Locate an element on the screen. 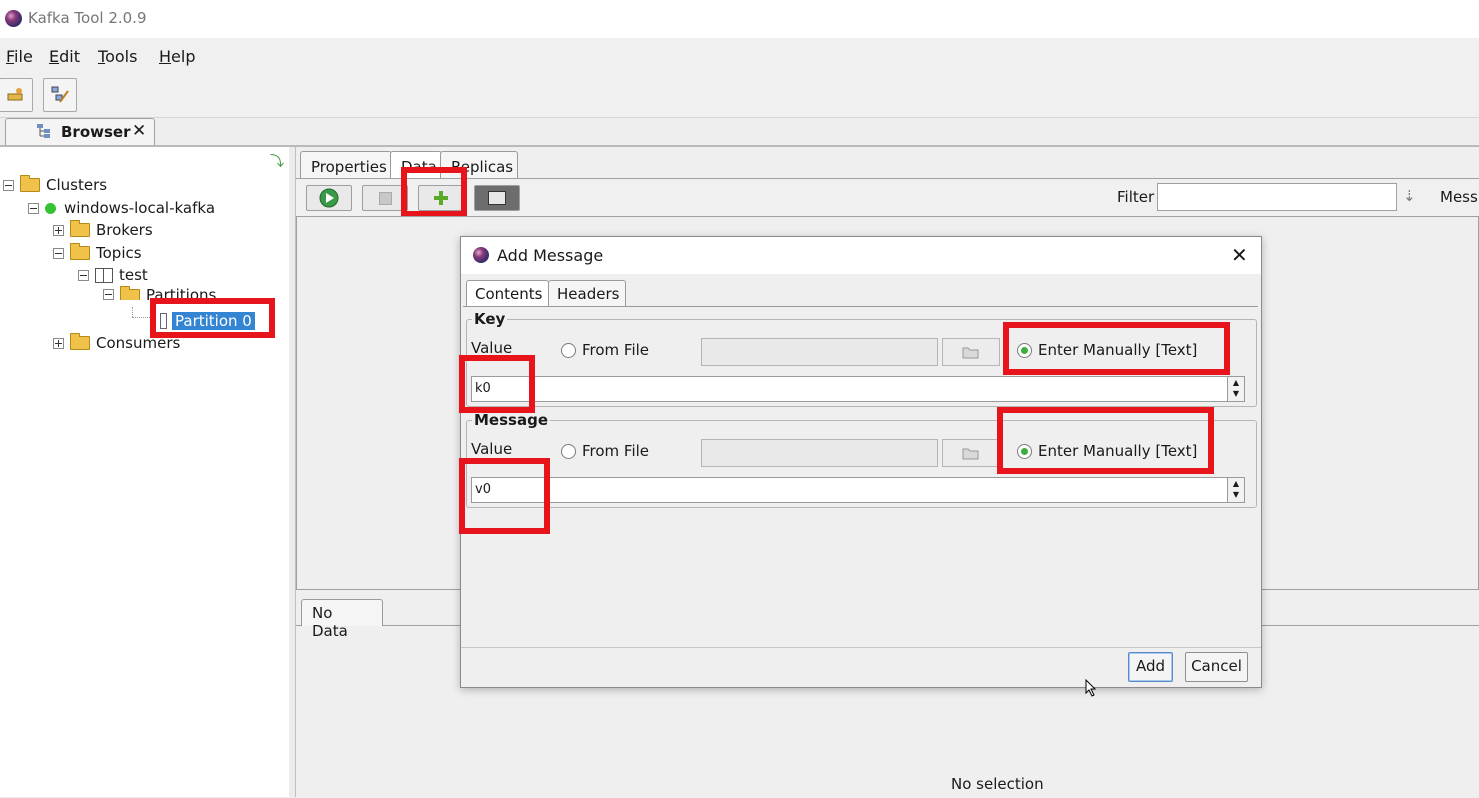 The width and height of the screenshot is (1479, 798). tree-label: Clusters is located at coordinates (77, 185).